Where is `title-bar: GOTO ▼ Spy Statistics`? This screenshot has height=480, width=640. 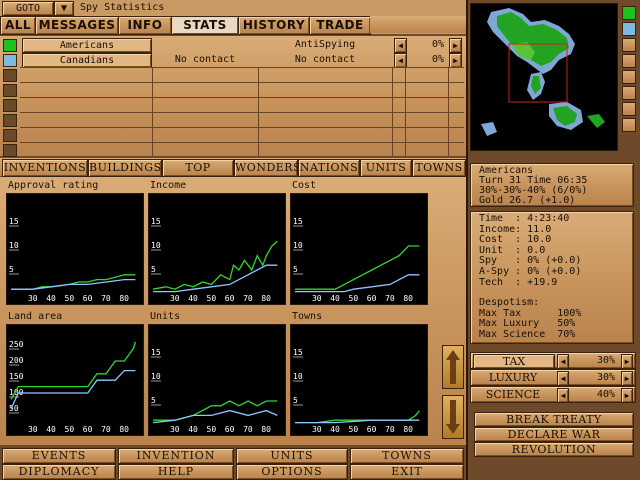 title-bar: GOTO ▼ Spy Statistics is located at coordinates (233, 8).